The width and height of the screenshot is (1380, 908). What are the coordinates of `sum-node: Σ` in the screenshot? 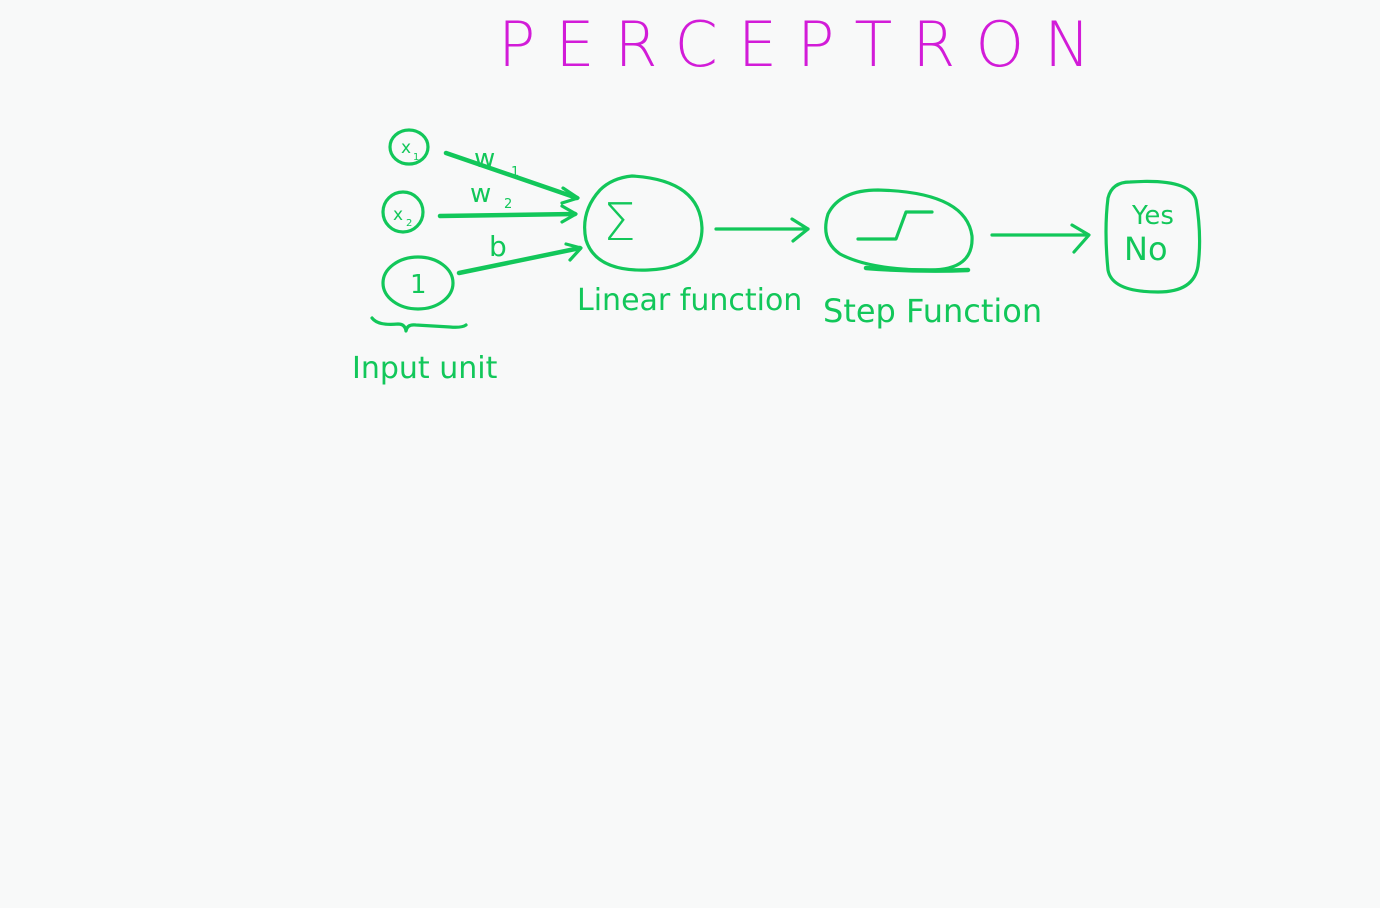 It's located at (643, 223).